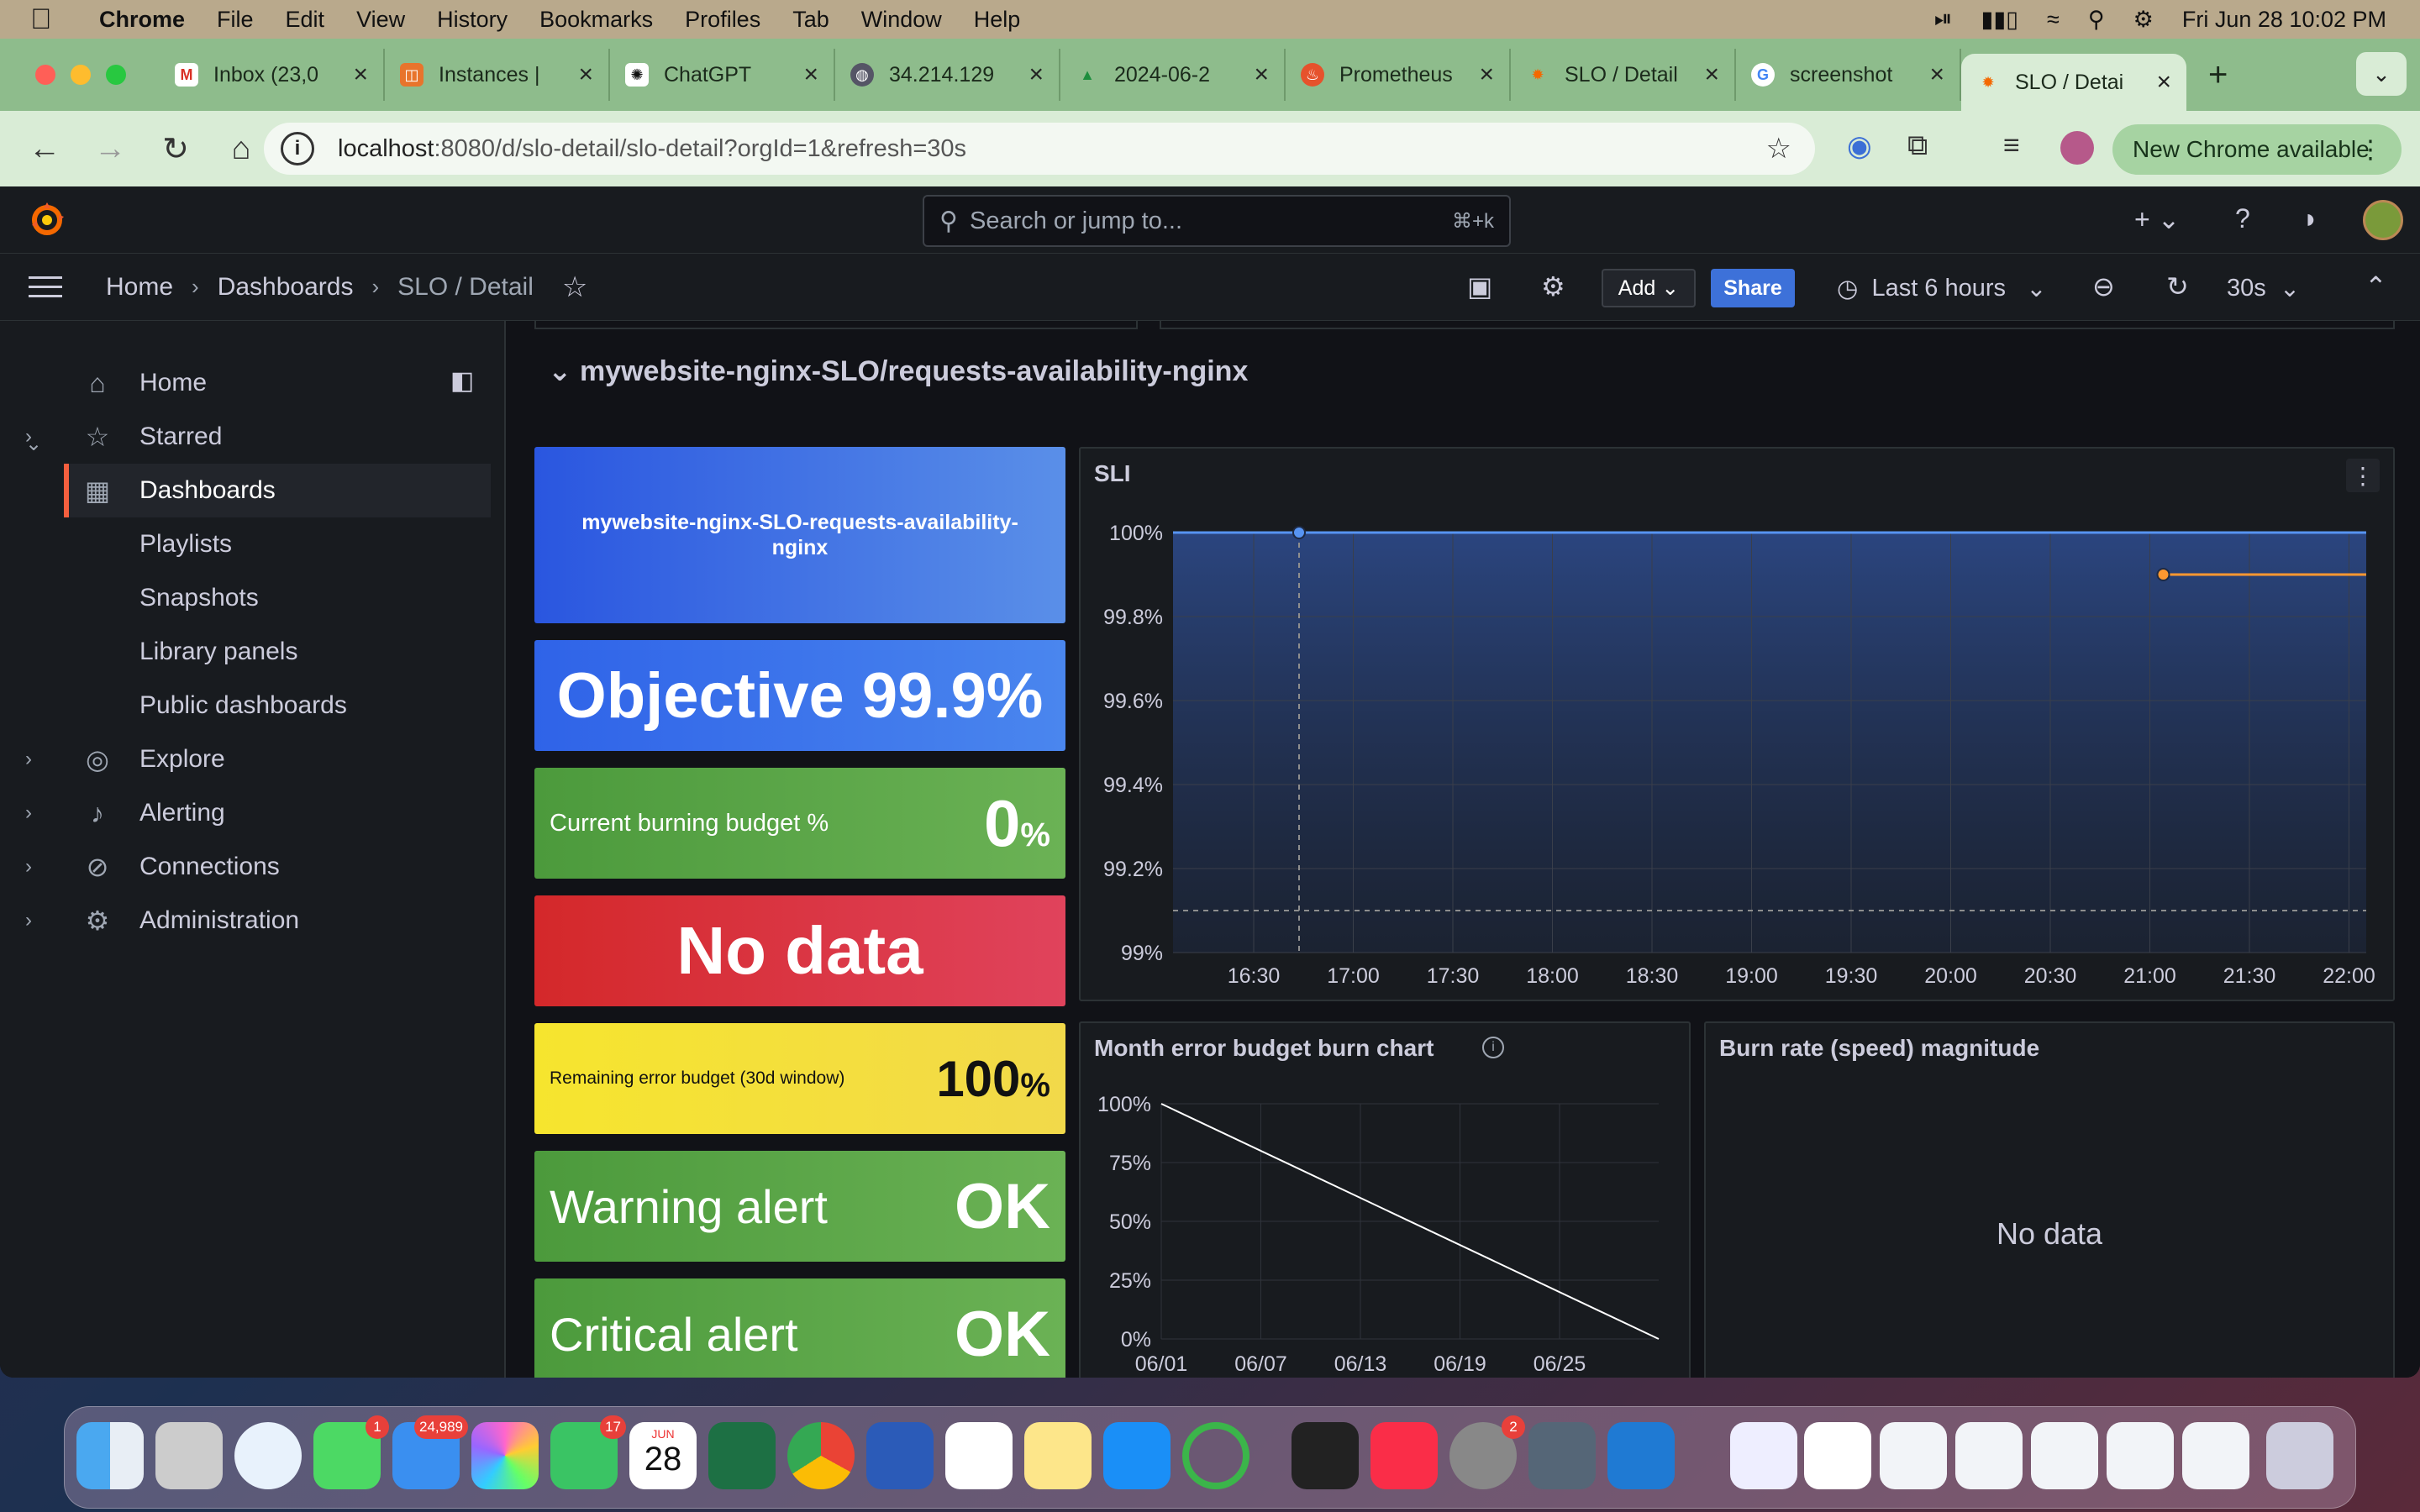  What do you see at coordinates (246, 867) in the screenshot?
I see `nav-item-connections: › ⊘ Connections` at bounding box center [246, 867].